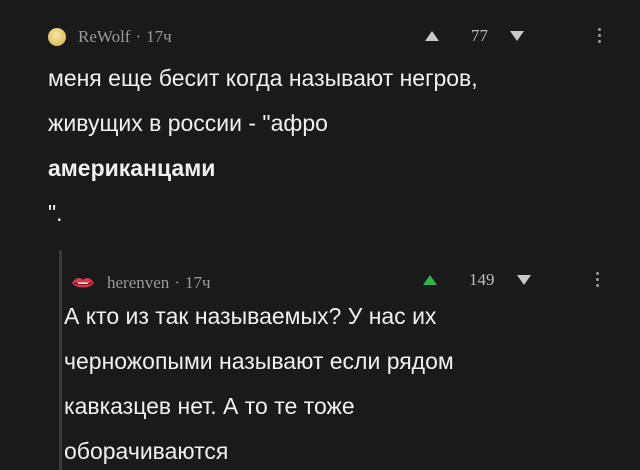  What do you see at coordinates (104, 37) in the screenshot?
I see `author-name: ReWolf` at bounding box center [104, 37].